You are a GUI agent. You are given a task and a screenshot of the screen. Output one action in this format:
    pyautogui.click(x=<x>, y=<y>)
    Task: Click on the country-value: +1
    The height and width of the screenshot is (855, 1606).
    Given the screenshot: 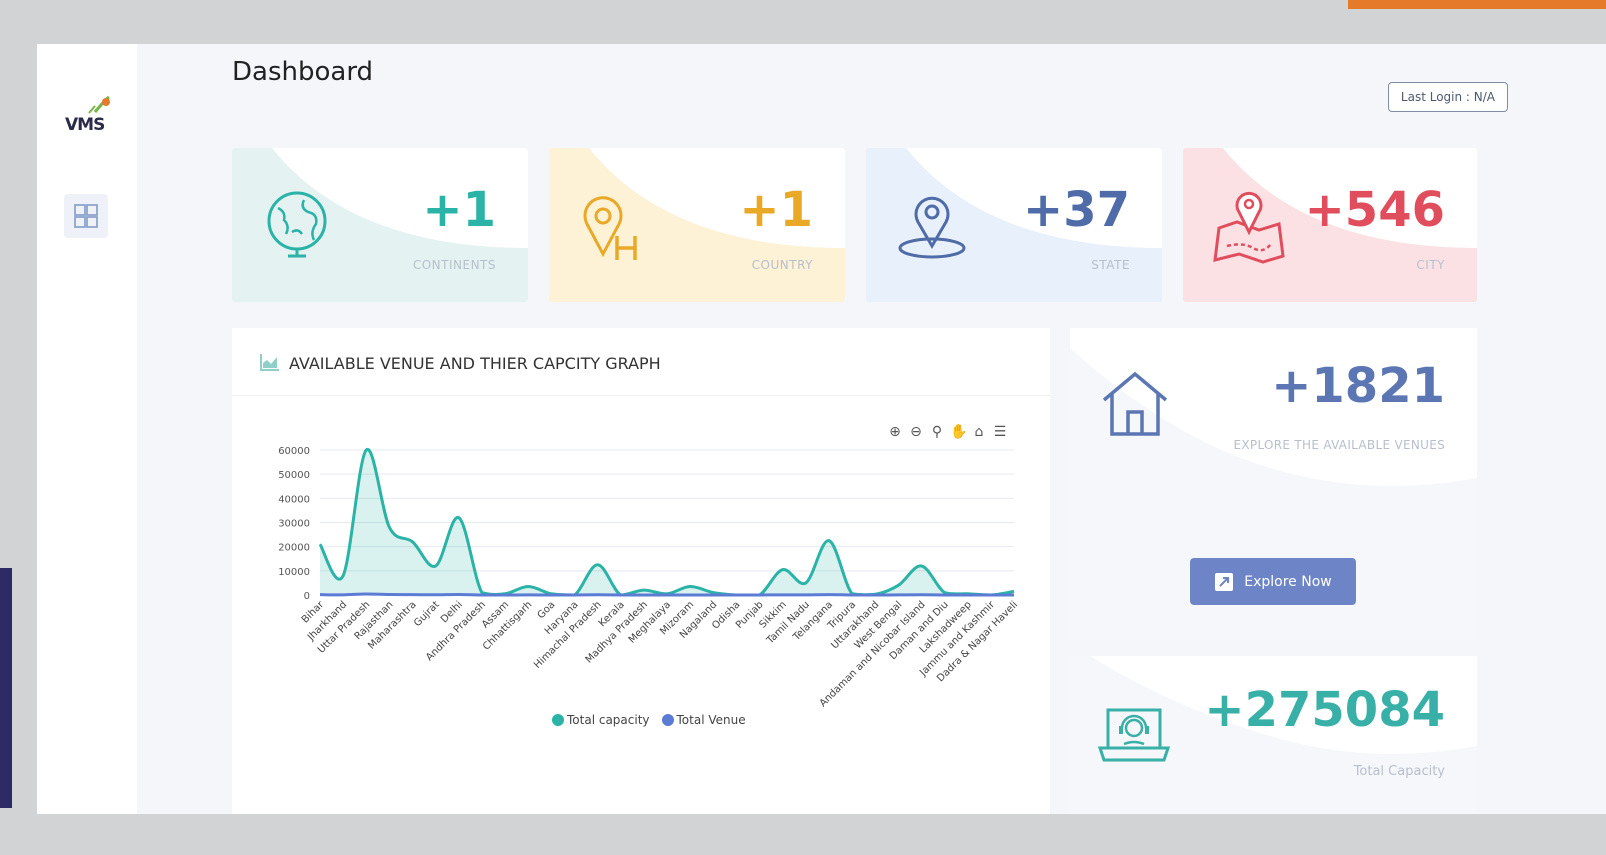 What is the action you would take?
    pyautogui.click(x=776, y=210)
    